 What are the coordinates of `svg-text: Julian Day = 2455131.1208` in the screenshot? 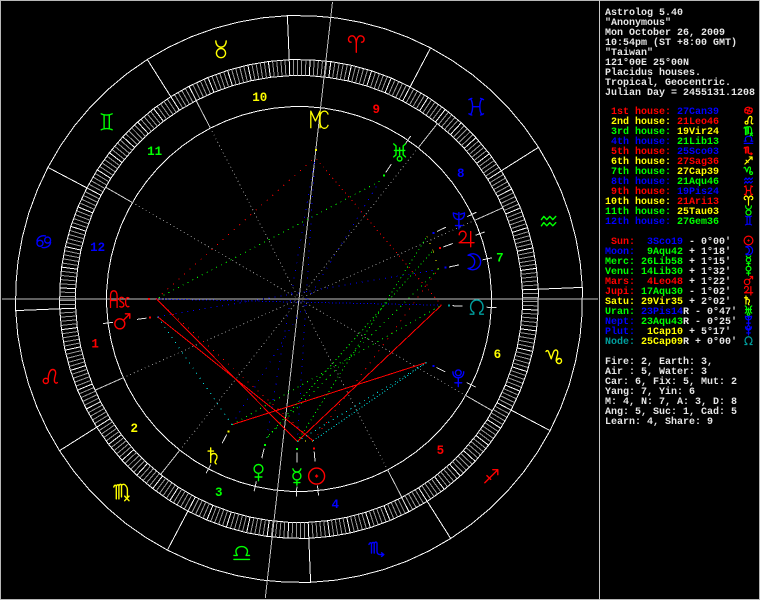 It's located at (680, 93).